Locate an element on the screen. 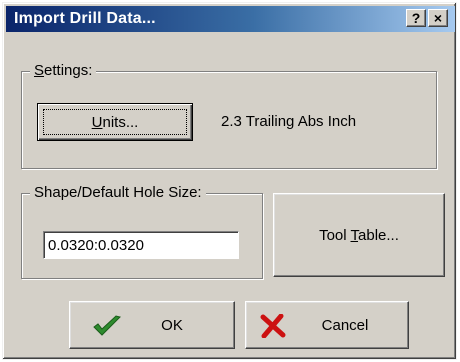 Image resolution: width=460 pixels, height=362 pixels. x-mark-icon is located at coordinates (273, 326).